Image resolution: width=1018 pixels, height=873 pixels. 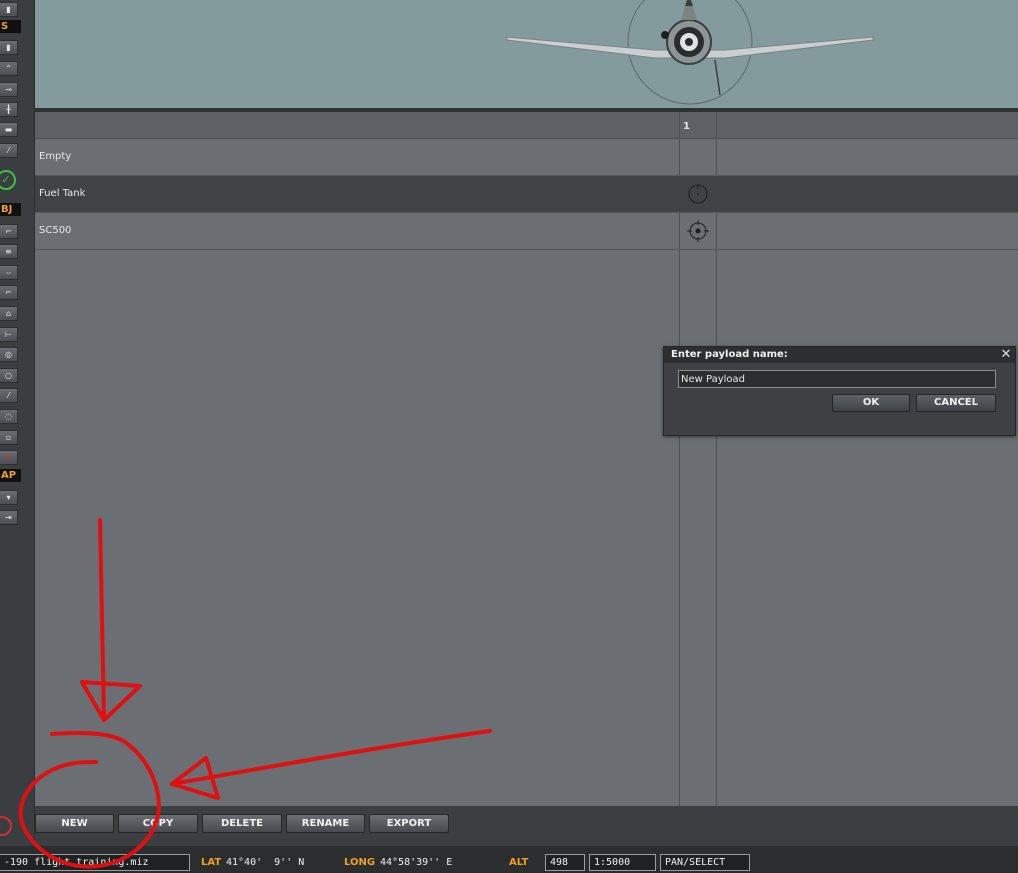 I want to click on toolbar-label: AP, so click(x=10, y=475).